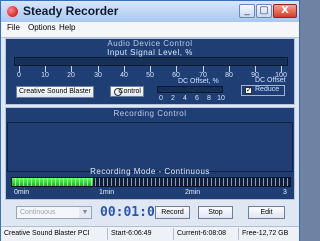 Image resolution: width=320 pixels, height=241 pixels. I want to click on recording-progress-bar, so click(151, 182).